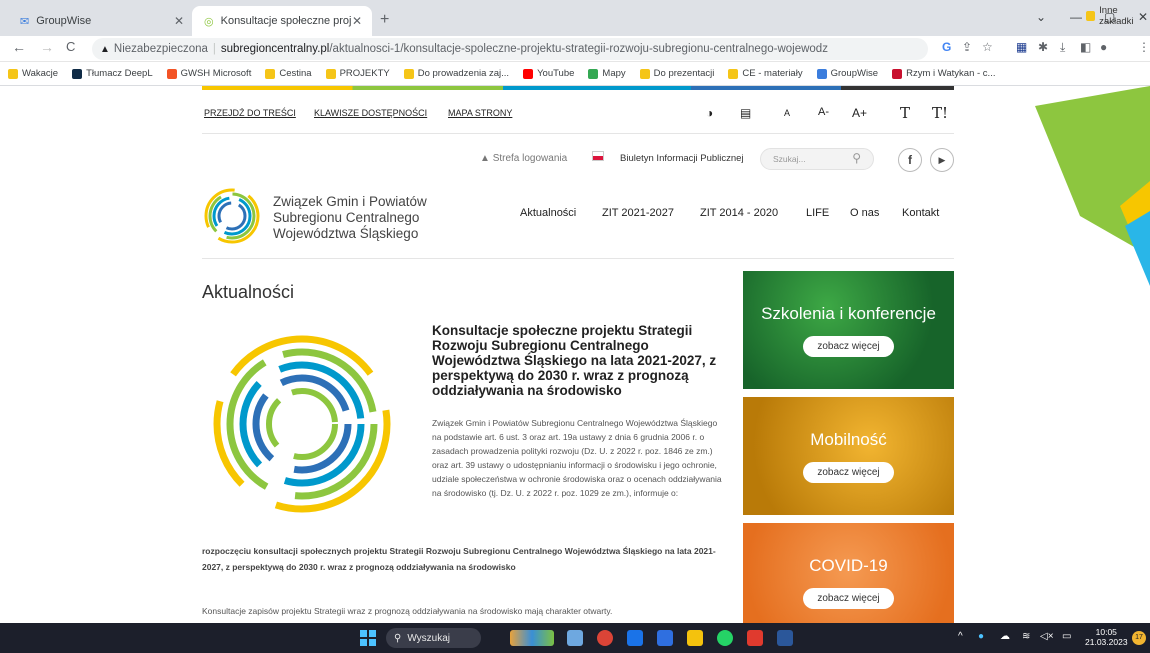  Describe the element at coordinates (920, 213) in the screenshot. I see `nav-kontakt: Kontakt` at that location.